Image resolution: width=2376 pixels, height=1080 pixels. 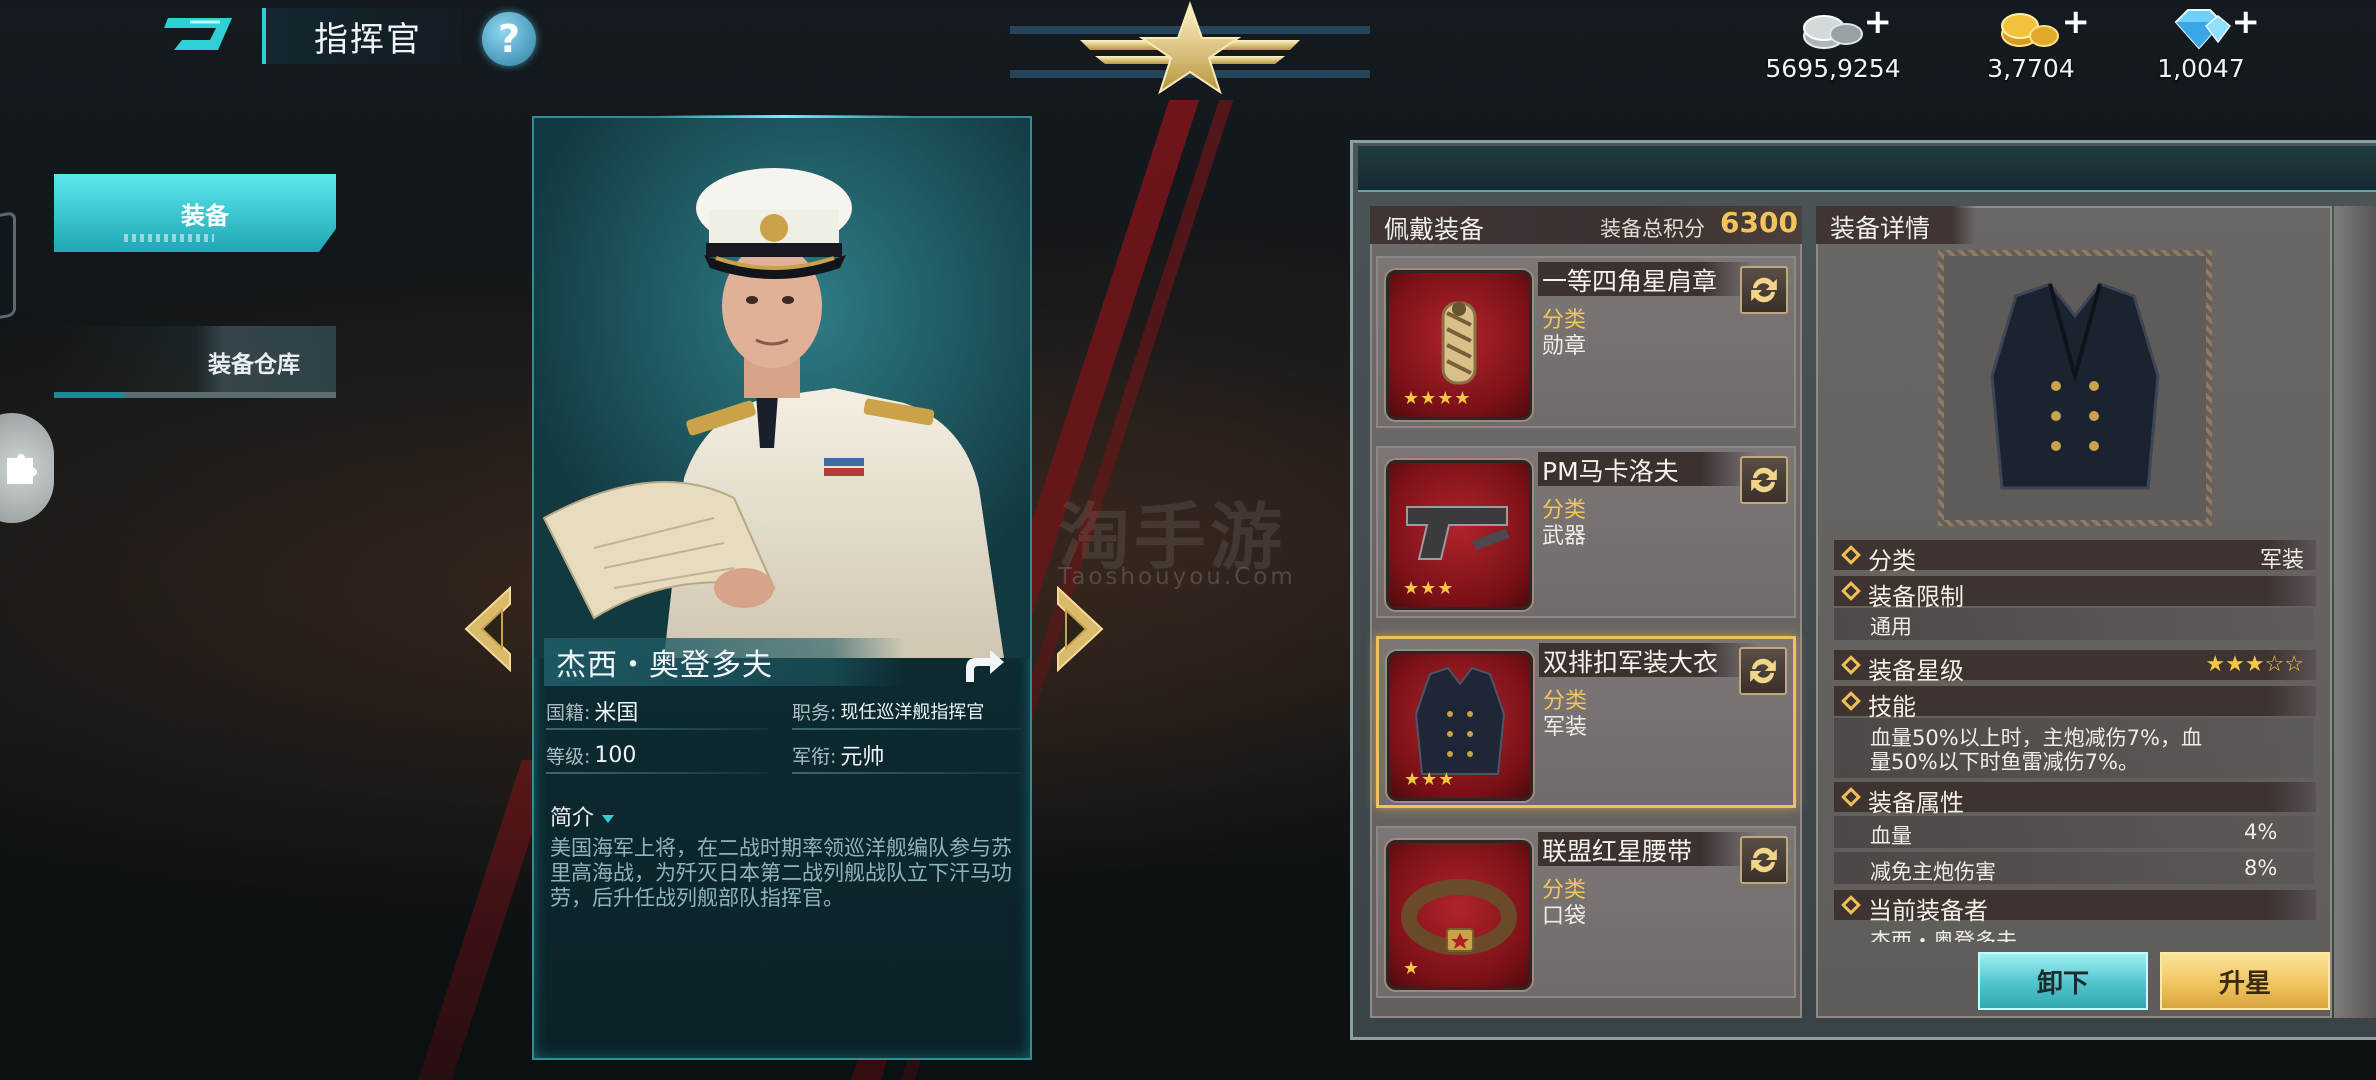 What do you see at coordinates (814, 712) in the screenshot?
I see `position-label: 职务:` at bounding box center [814, 712].